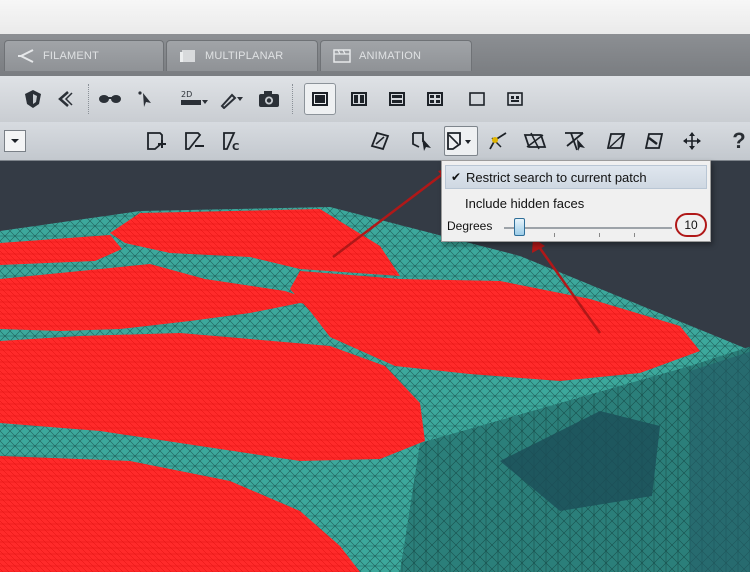  What do you see at coordinates (519, 227) in the screenshot?
I see `slider-thumb` at bounding box center [519, 227].